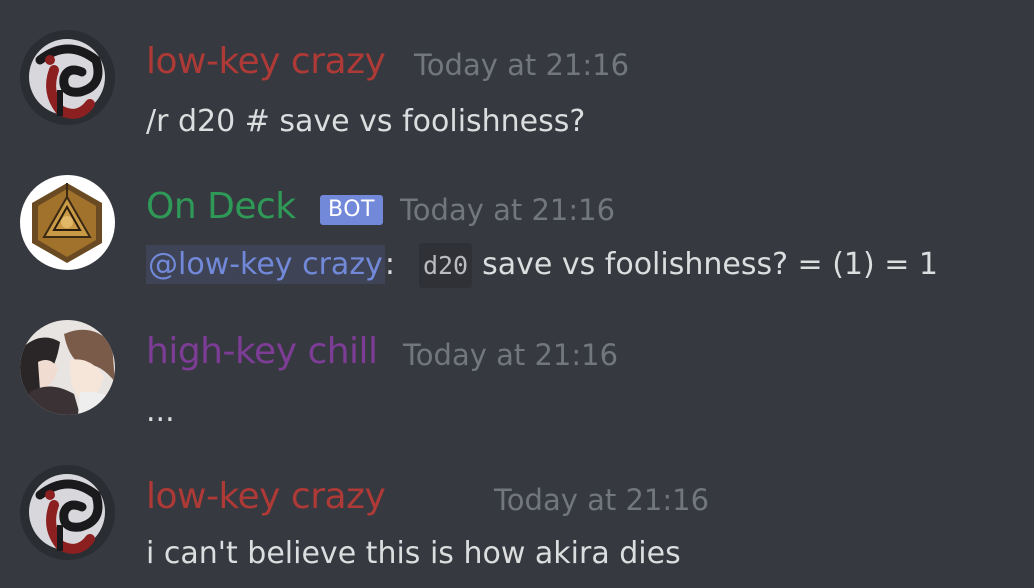 The height and width of the screenshot is (588, 1034). I want to click on inline-code: d20, so click(445, 265).